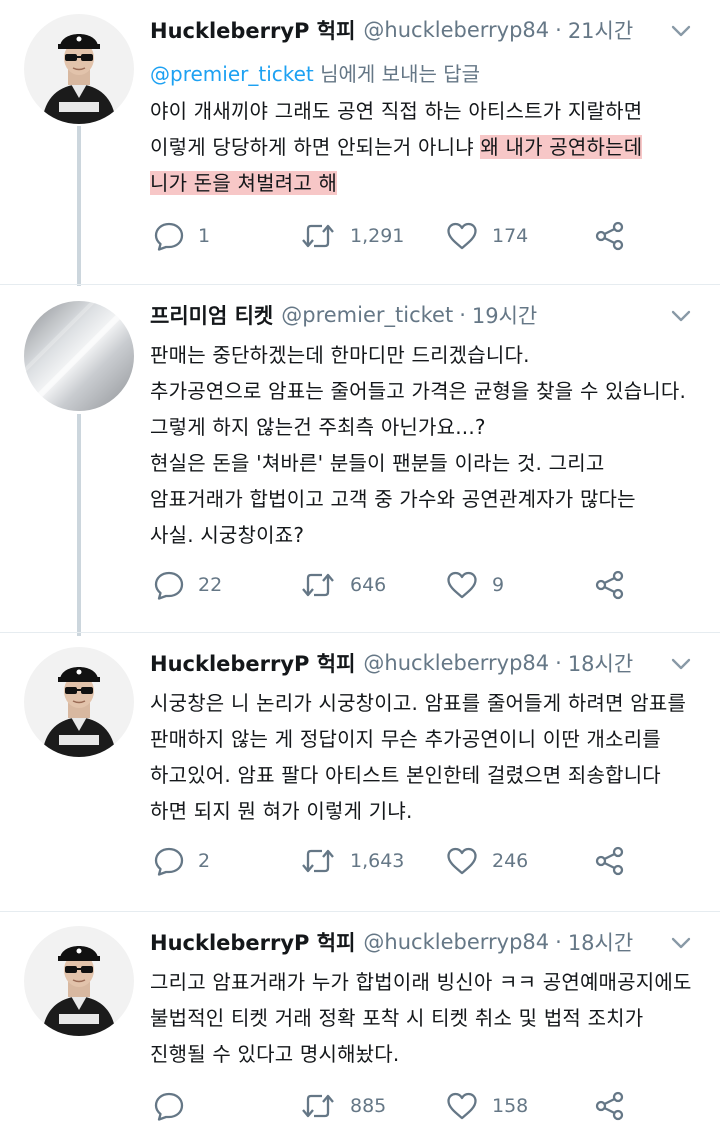 This screenshot has height=1136, width=720. What do you see at coordinates (390, 1106) in the screenshot?
I see `tweet-actions: 885 158` at bounding box center [390, 1106].